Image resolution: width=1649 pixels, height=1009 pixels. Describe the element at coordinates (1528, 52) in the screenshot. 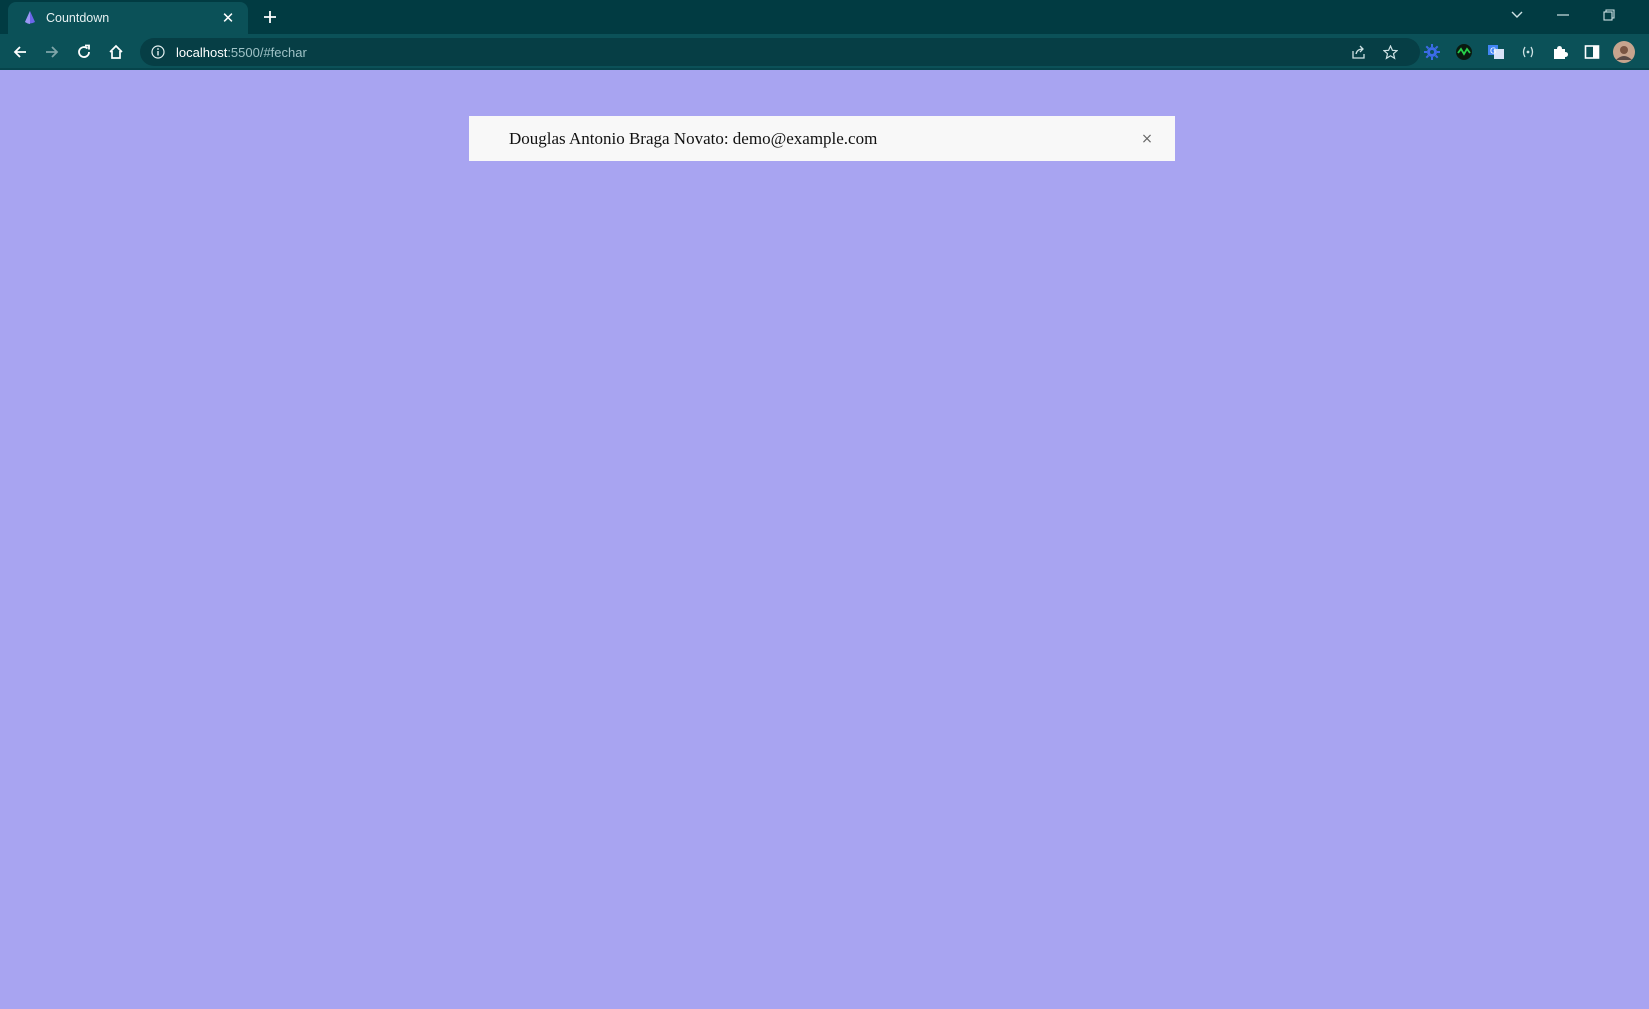

I see `extension-brackets-icon` at that location.